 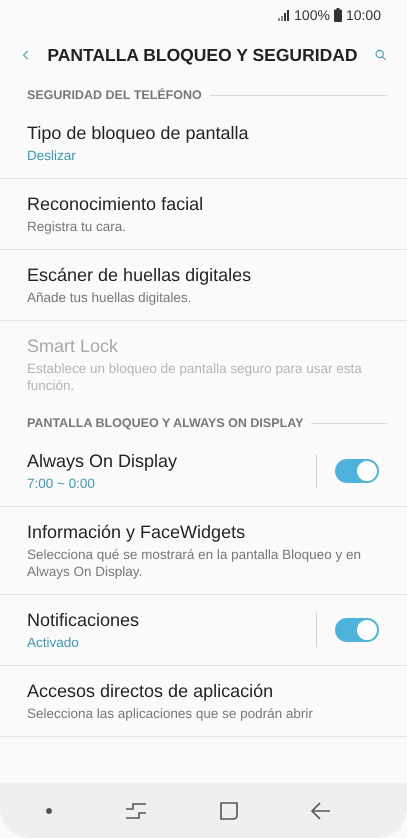 What do you see at coordinates (202, 55) in the screenshot?
I see `screen-title: PANTALLA BLOQUEO Y SEGURIDAD` at bounding box center [202, 55].